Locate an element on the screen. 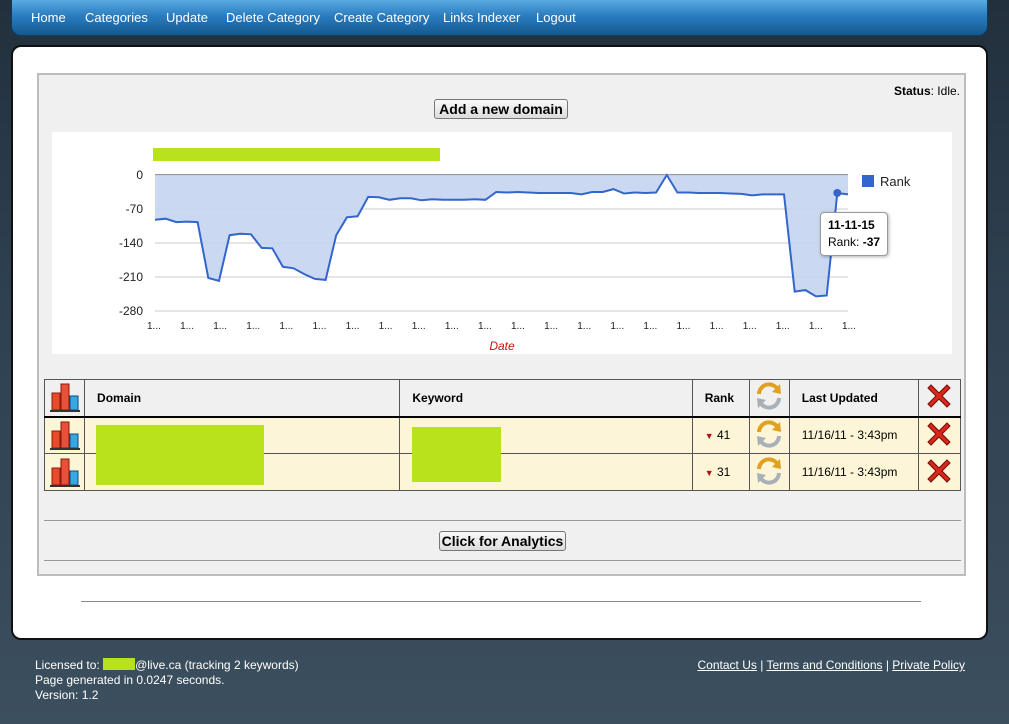  nav-logout: Logout is located at coordinates (556, 17).